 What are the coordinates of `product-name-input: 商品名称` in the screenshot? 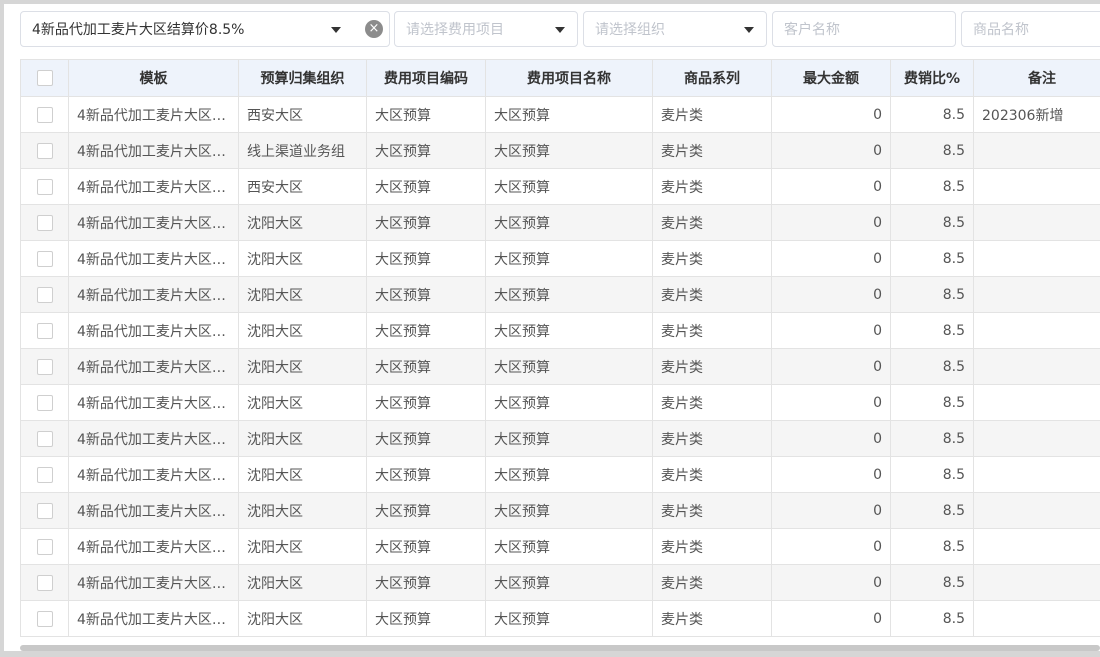 It's located at (1030, 29).